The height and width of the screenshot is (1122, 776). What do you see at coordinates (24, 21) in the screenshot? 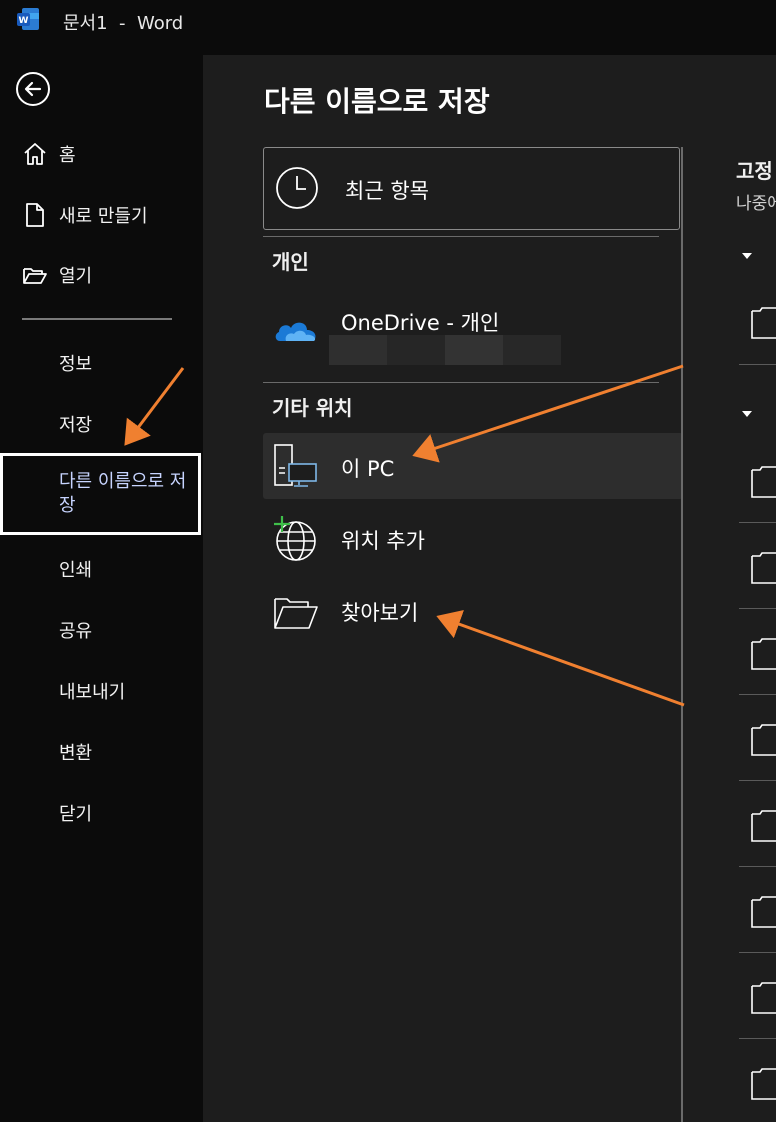
I see `svg-text: W` at bounding box center [24, 21].